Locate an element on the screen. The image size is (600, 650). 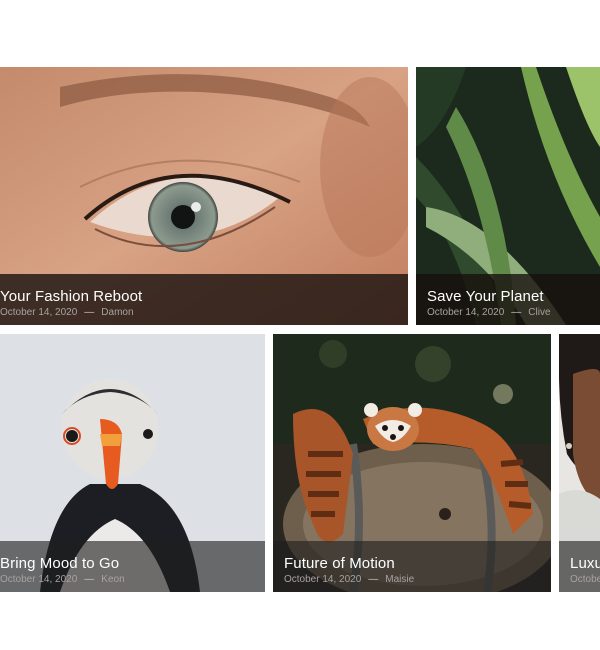
post-caption: Save Your Planet October 14, 2020 — Clive is located at coordinates (508, 299).